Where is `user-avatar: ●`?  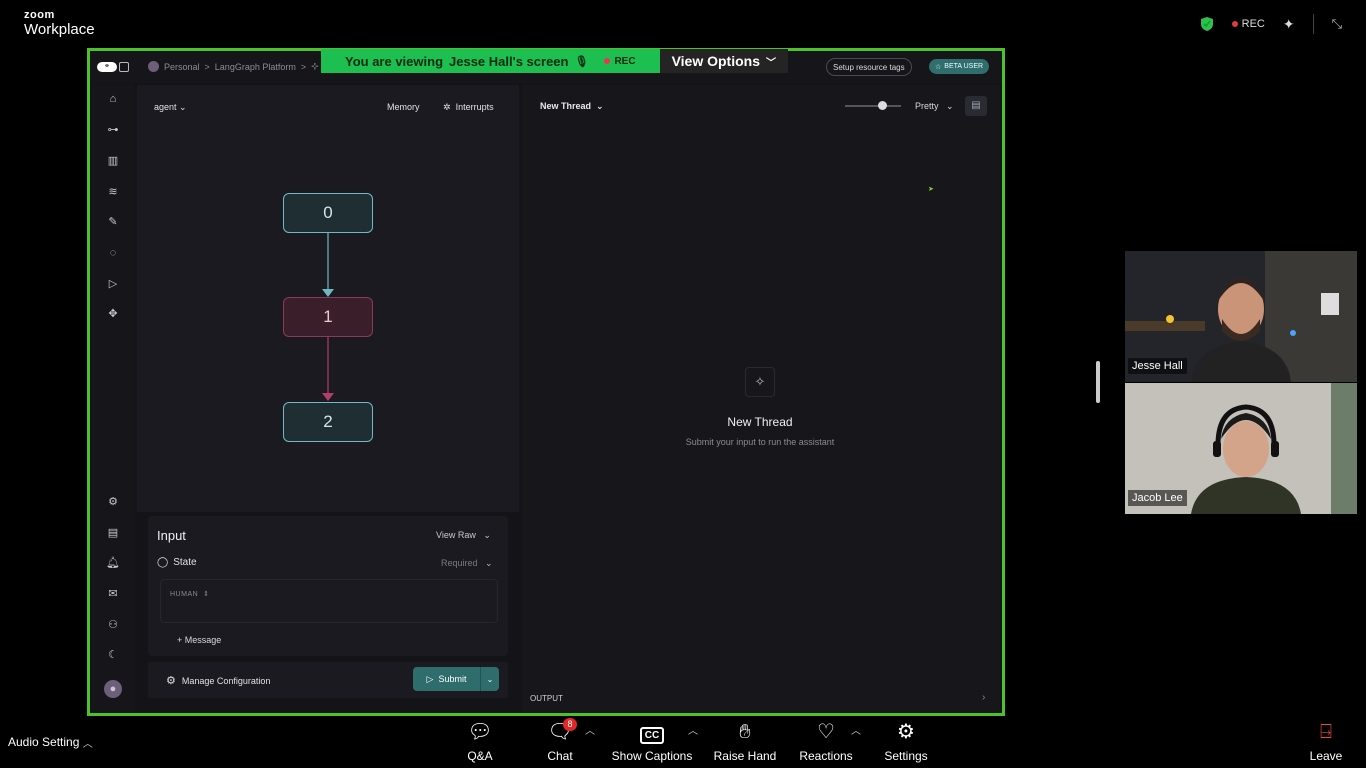
user-avatar: ● is located at coordinates (113, 689).